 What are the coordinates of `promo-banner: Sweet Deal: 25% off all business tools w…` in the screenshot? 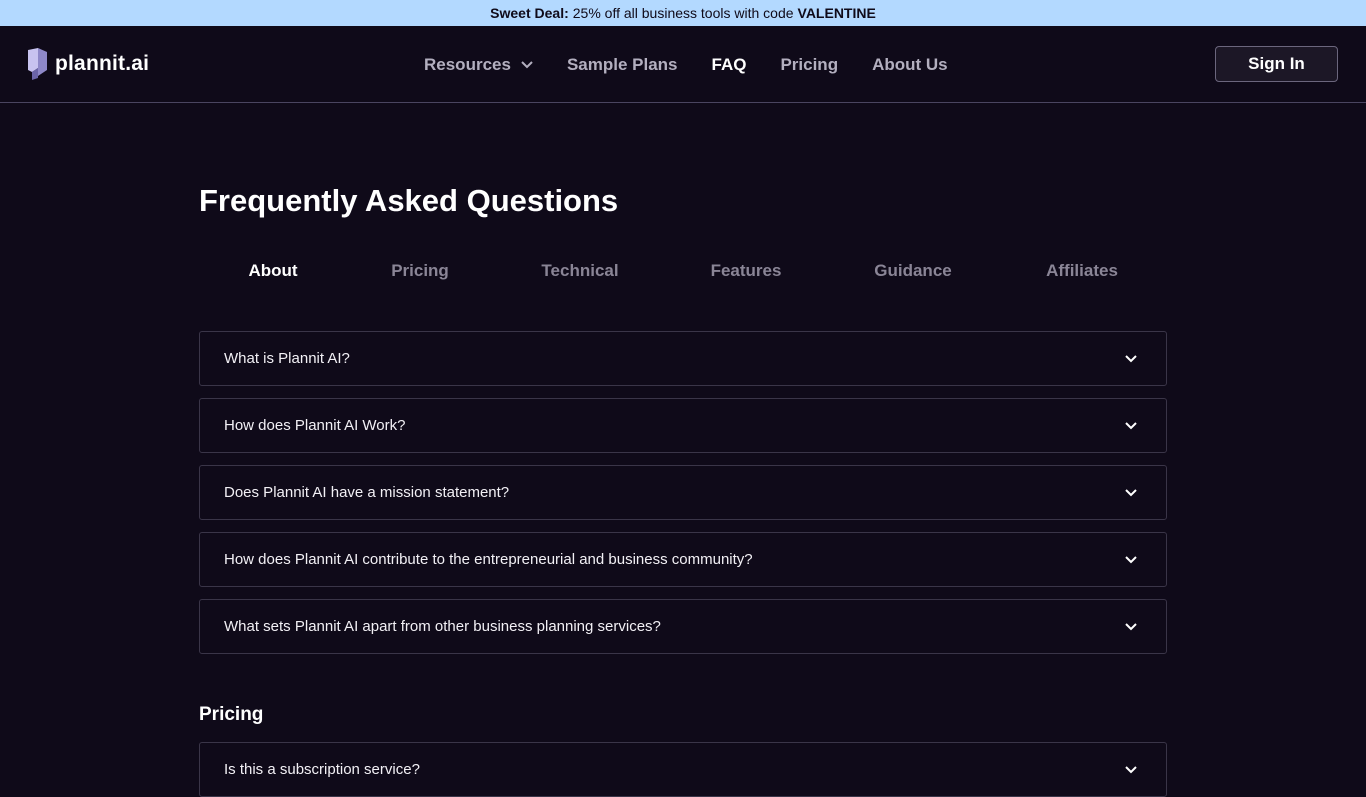 It's located at (683, 13).